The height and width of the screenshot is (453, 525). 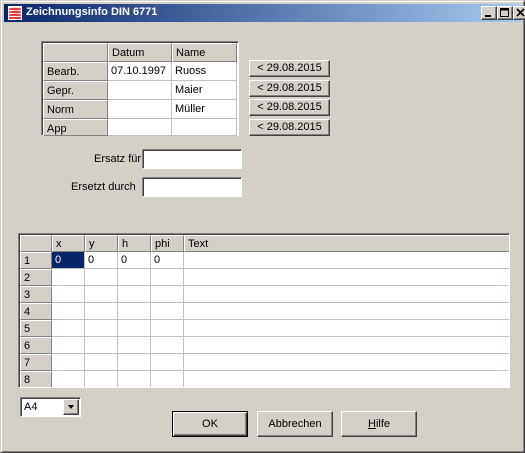 I want to click on datum-cell-gepr, so click(x=140, y=90).